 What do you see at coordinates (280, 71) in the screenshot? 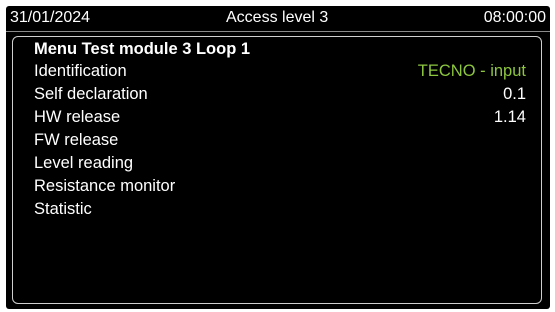
I see `menu-item-identification: Identification TECNO - input` at bounding box center [280, 71].